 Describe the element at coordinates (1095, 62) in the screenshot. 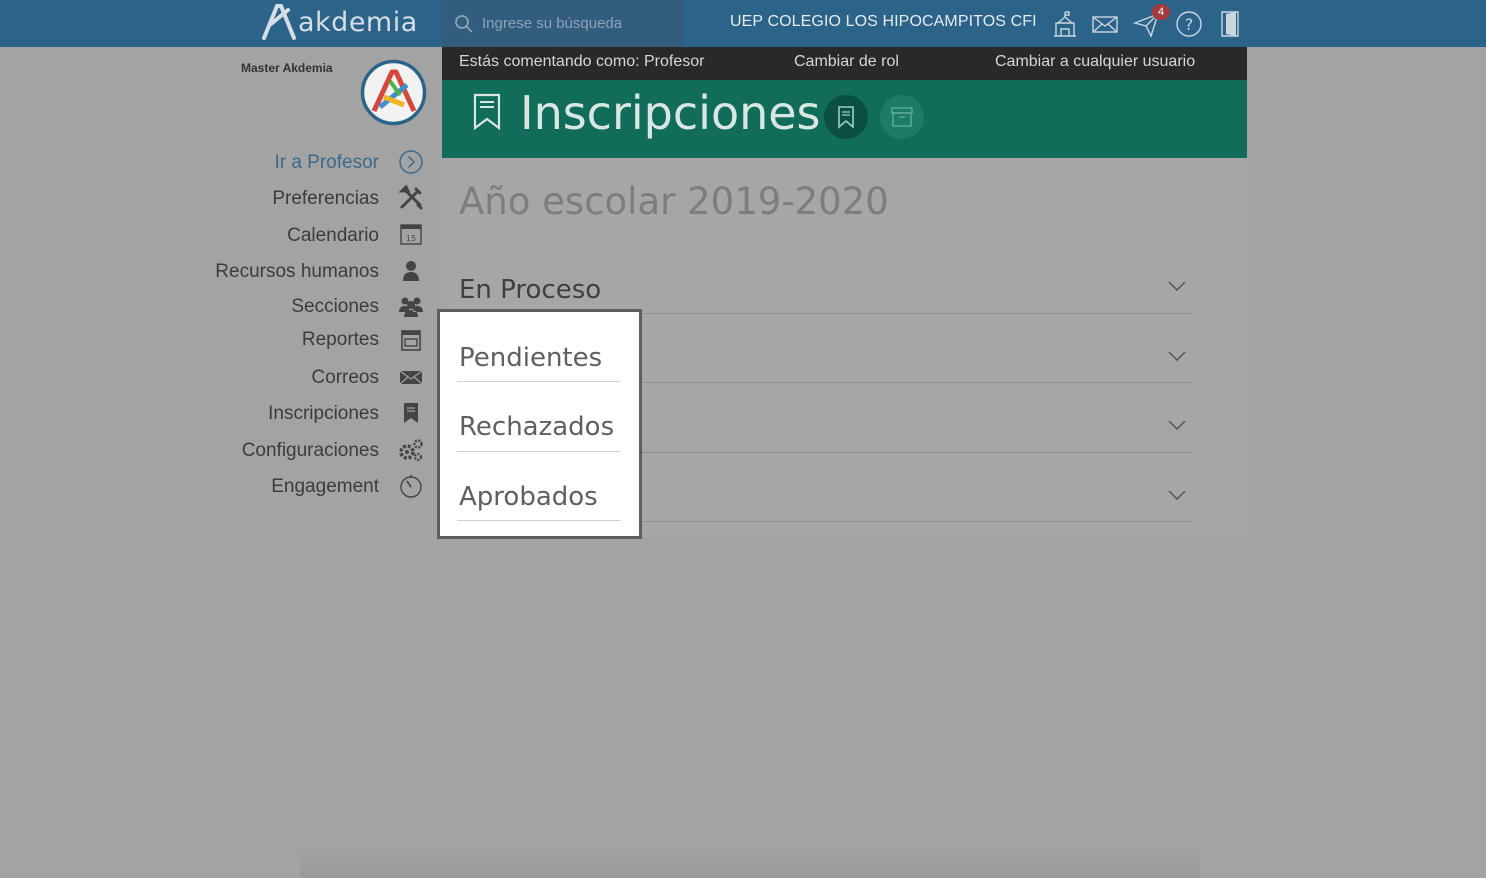

I see `change-user-link: Cambiar a cualquier usuario` at that location.